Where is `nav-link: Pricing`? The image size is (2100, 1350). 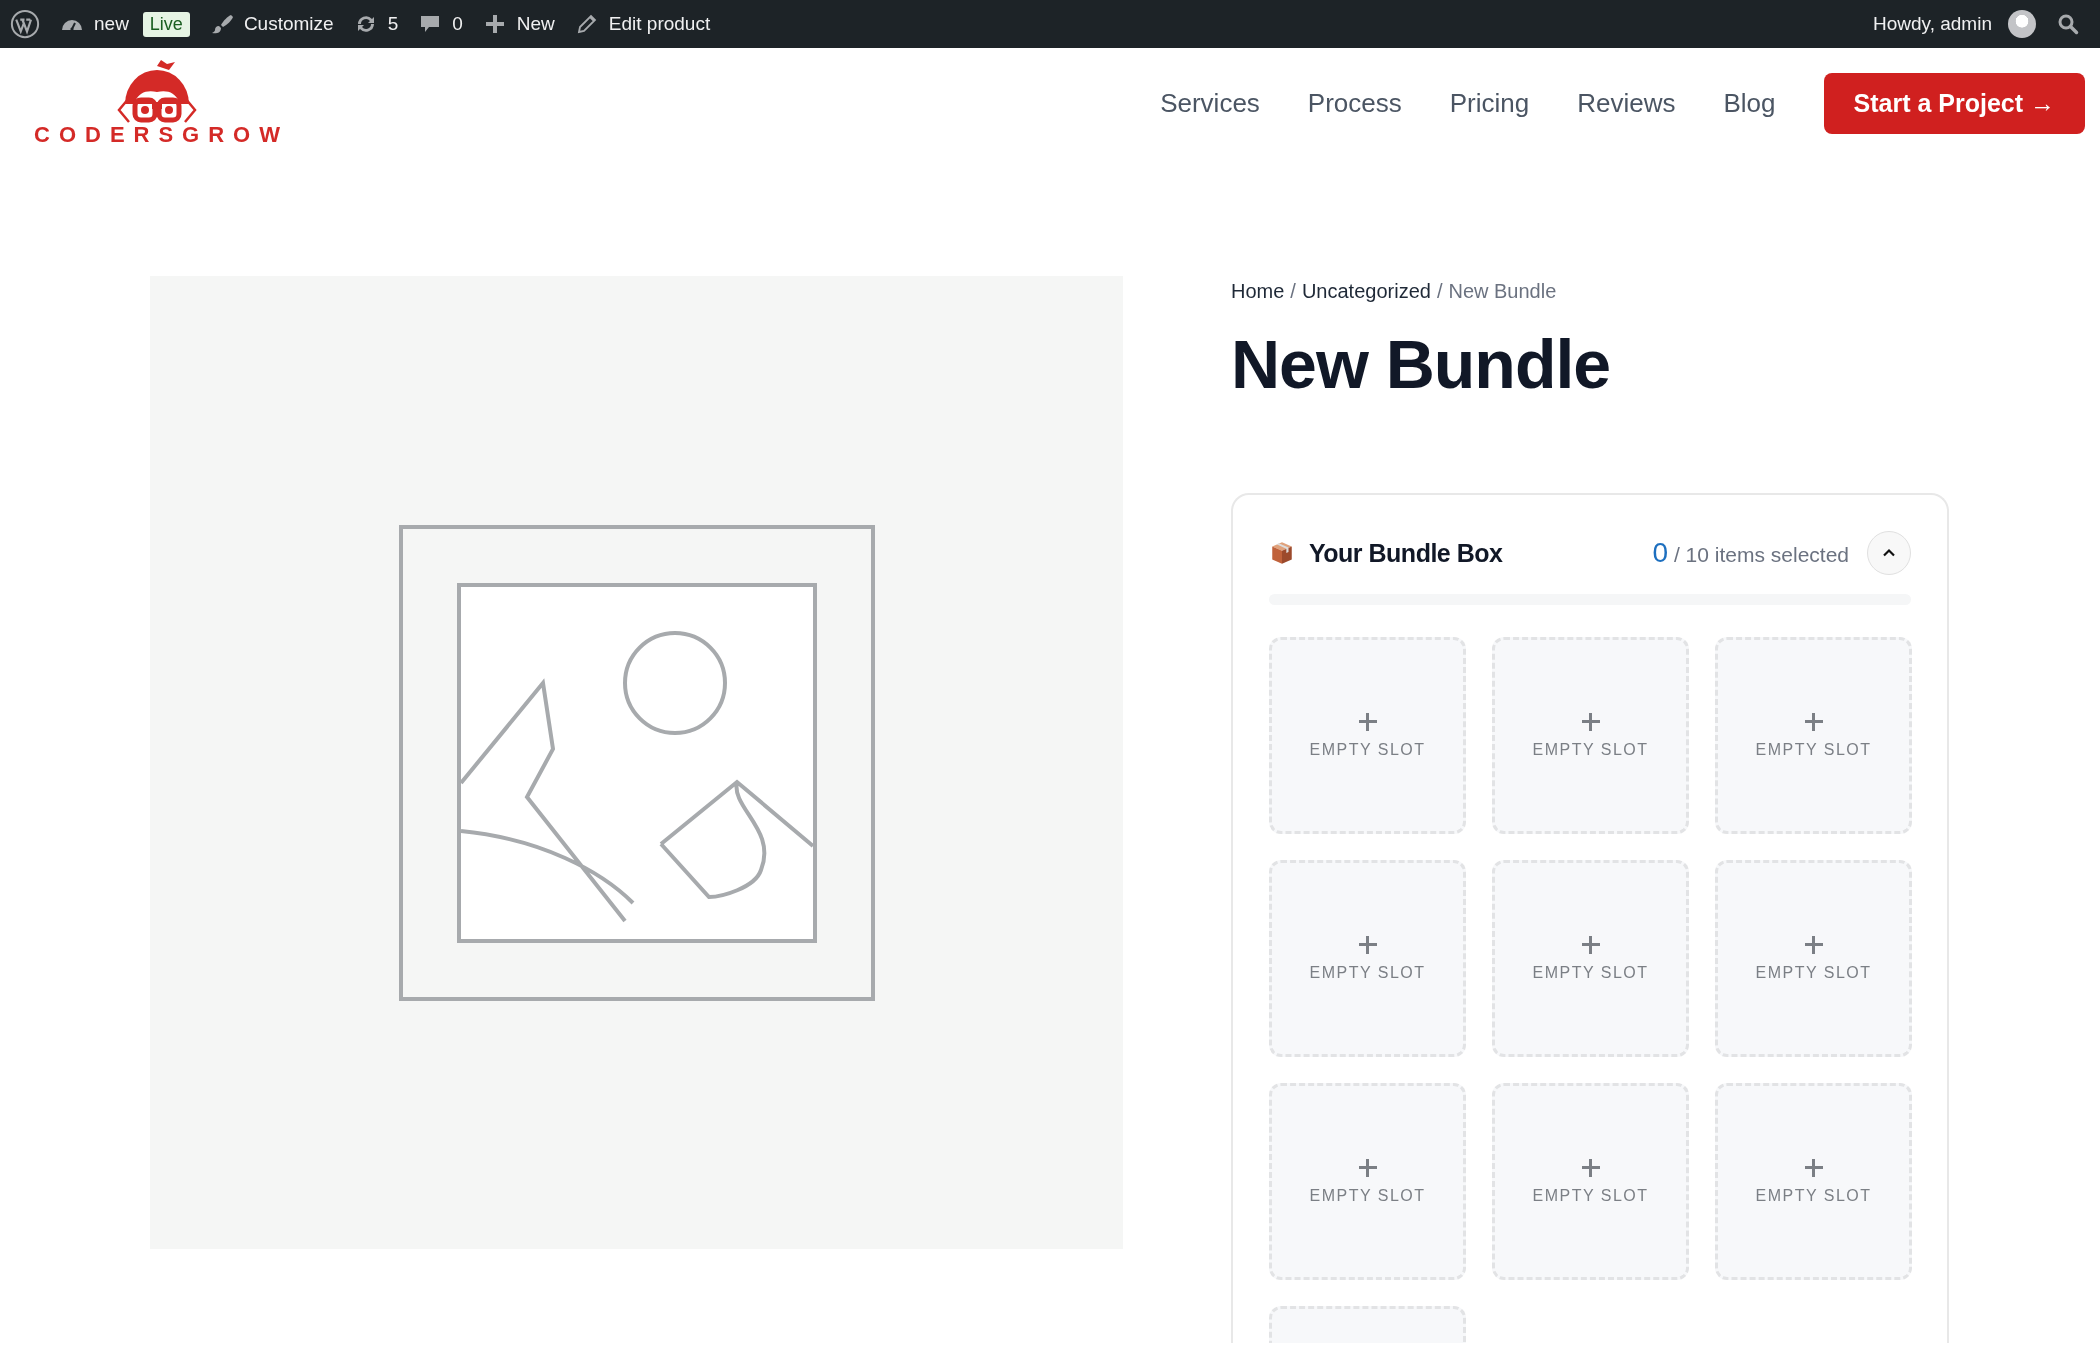 nav-link: Pricing is located at coordinates (1489, 103).